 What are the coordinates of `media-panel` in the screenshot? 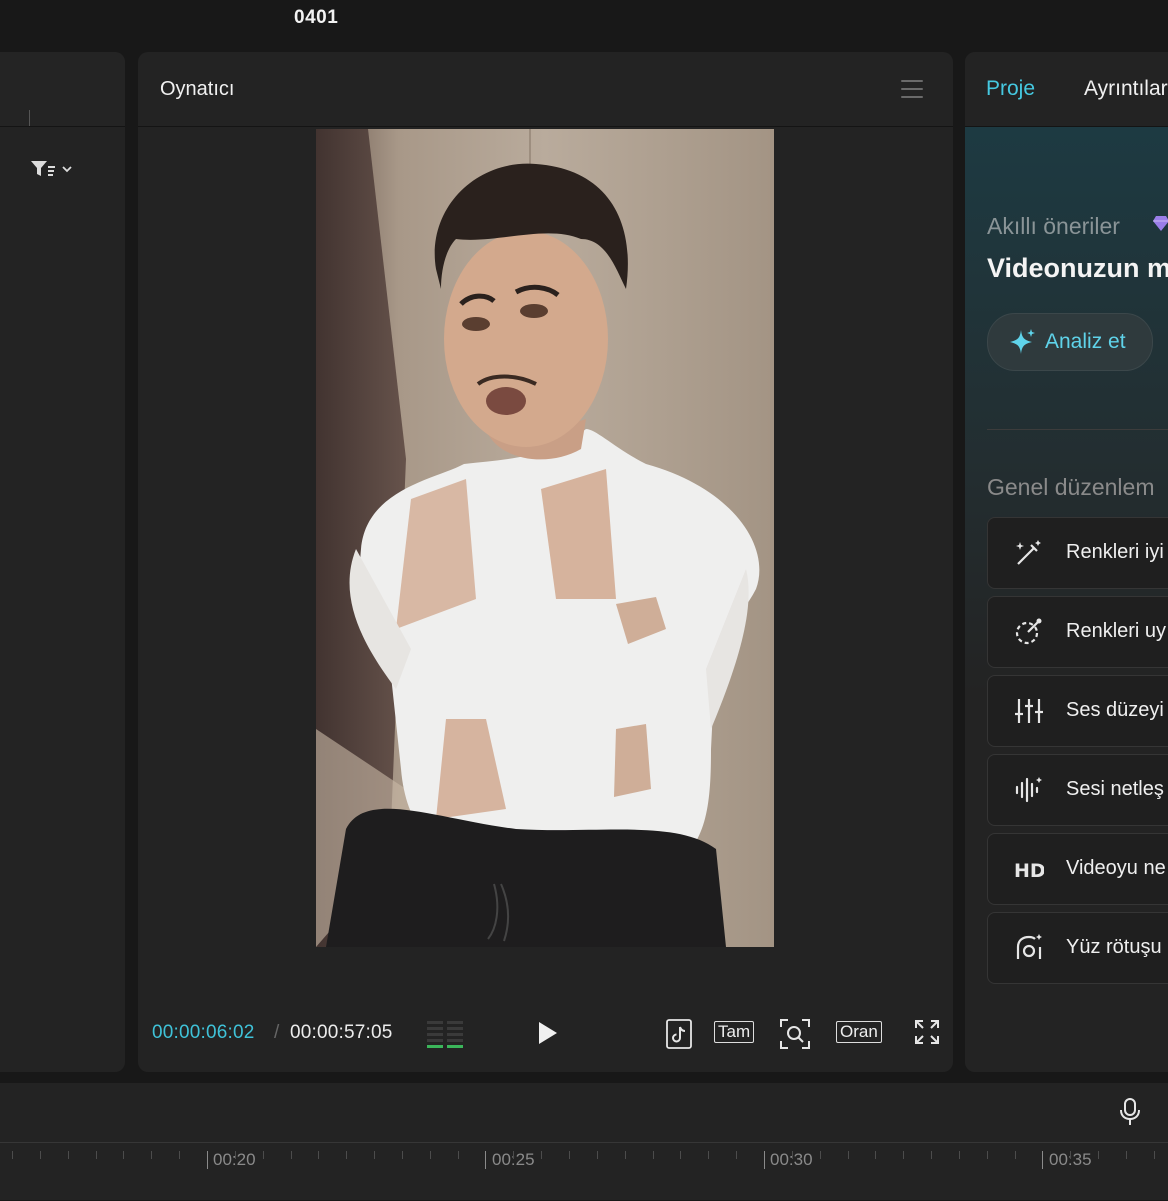 It's located at (62, 562).